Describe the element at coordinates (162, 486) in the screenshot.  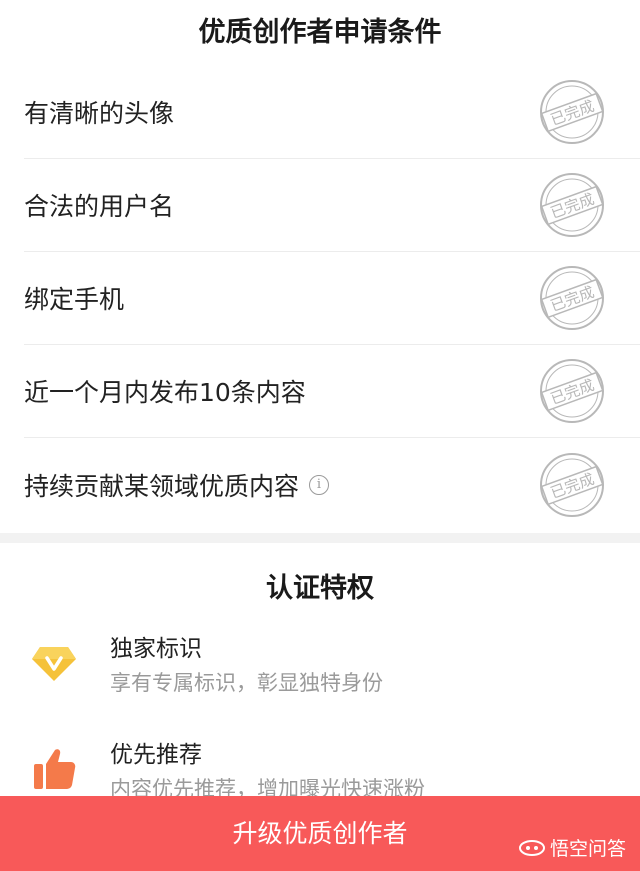
I see `requirement-label: 持续贡献某领域优质内容` at that location.